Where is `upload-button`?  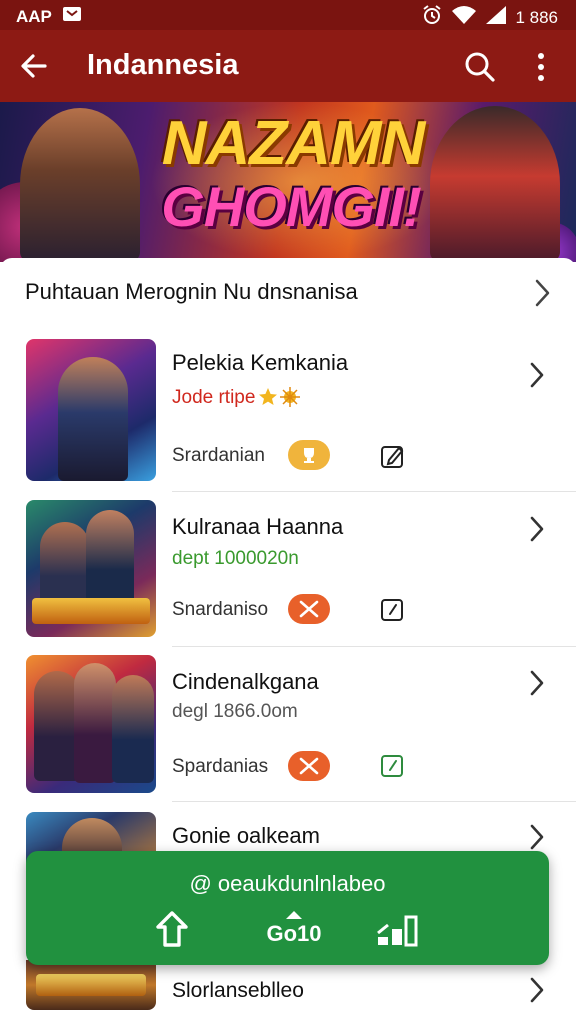 upload-button is located at coordinates (172, 929).